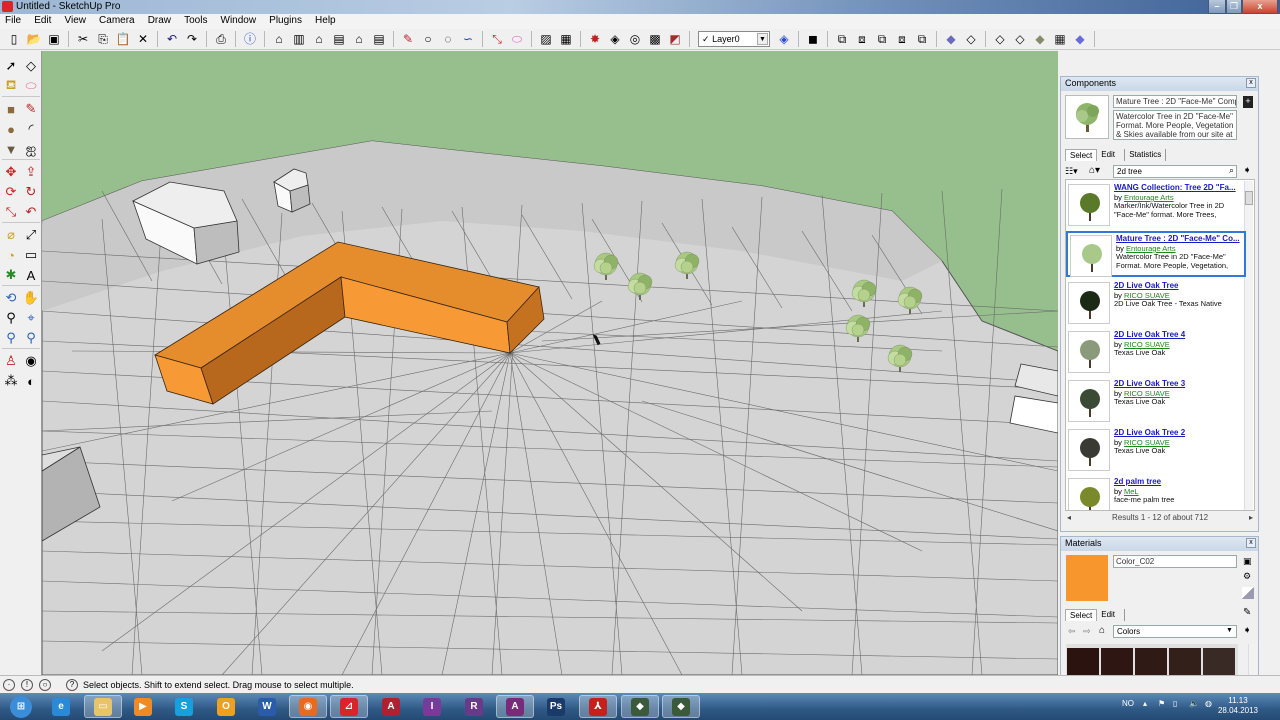  What do you see at coordinates (143, 39) in the screenshot?
I see `erase-icon: ✕` at bounding box center [143, 39].